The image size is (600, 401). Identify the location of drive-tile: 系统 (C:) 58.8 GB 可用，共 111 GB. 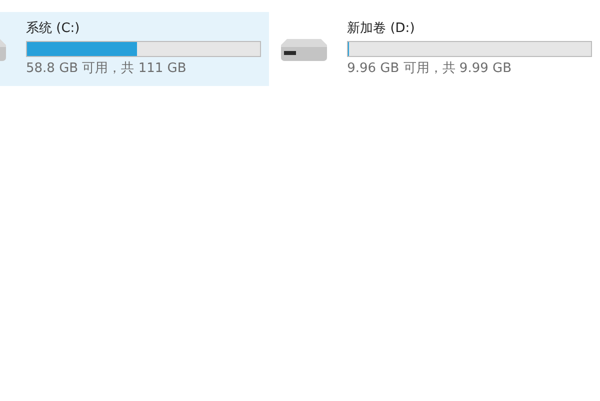
(135, 49).